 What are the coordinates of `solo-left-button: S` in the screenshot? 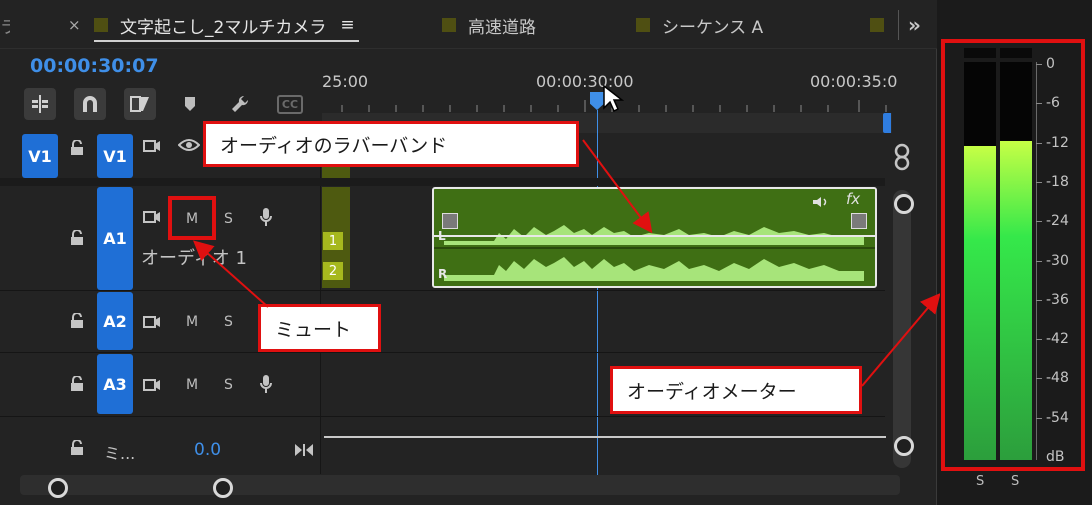 It's located at (980, 481).